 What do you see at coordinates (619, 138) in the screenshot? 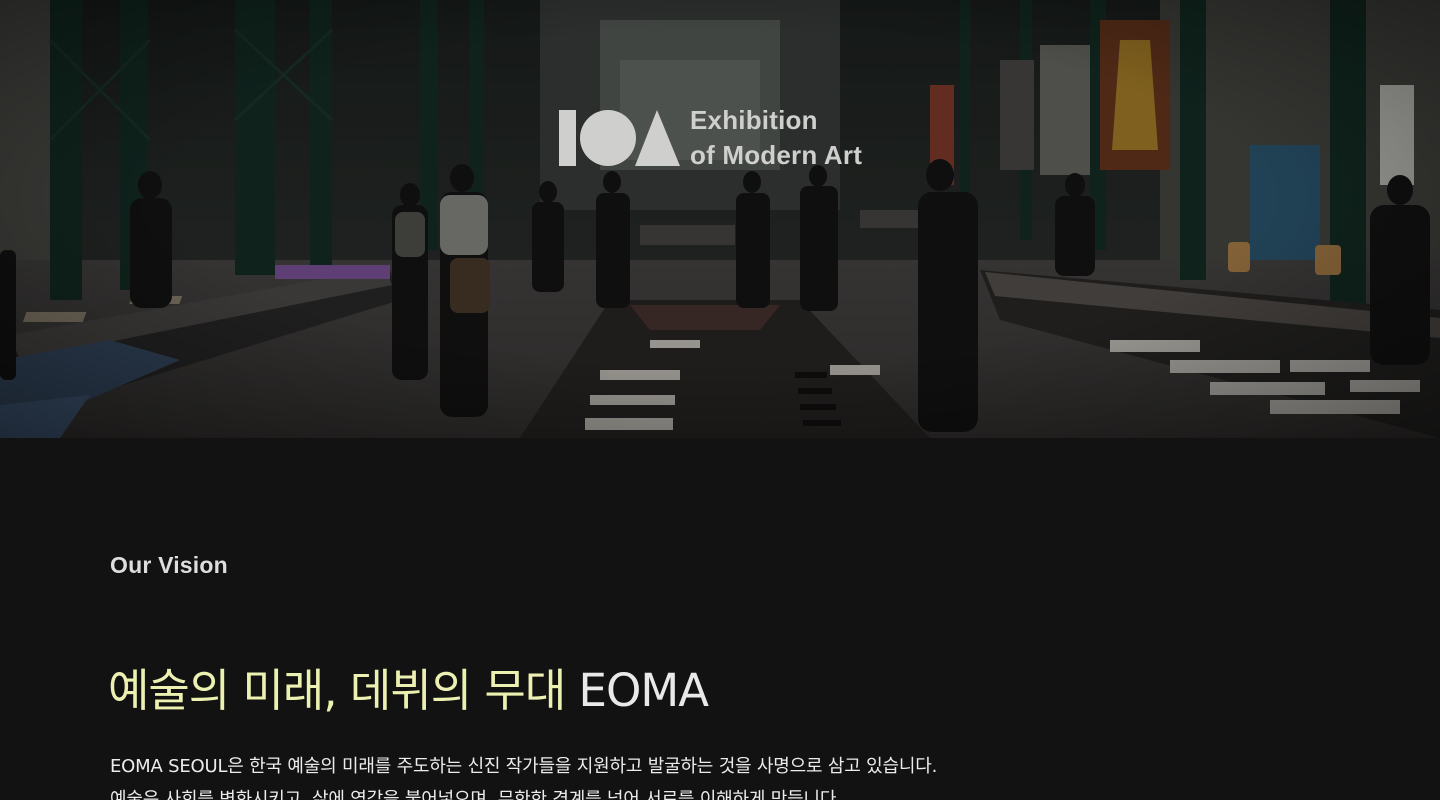
I see `ioa-logo-mark` at bounding box center [619, 138].